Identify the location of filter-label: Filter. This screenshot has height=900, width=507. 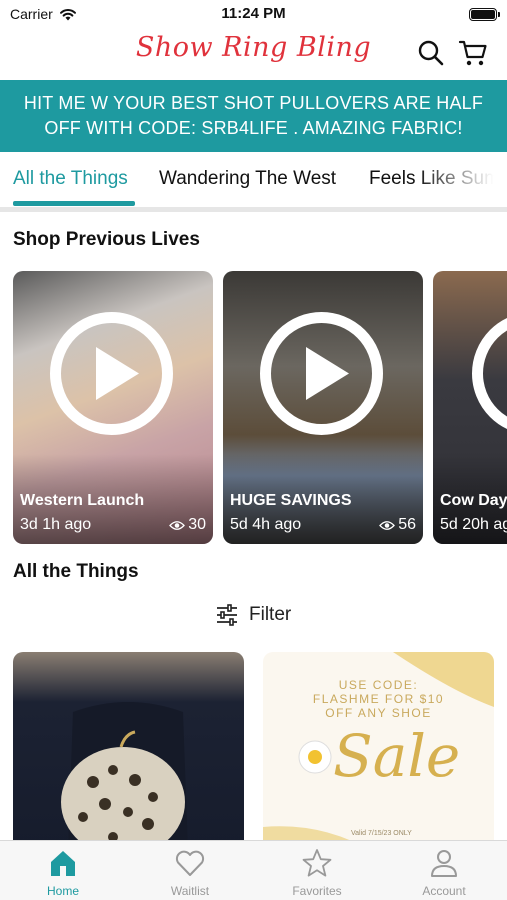
(270, 614).